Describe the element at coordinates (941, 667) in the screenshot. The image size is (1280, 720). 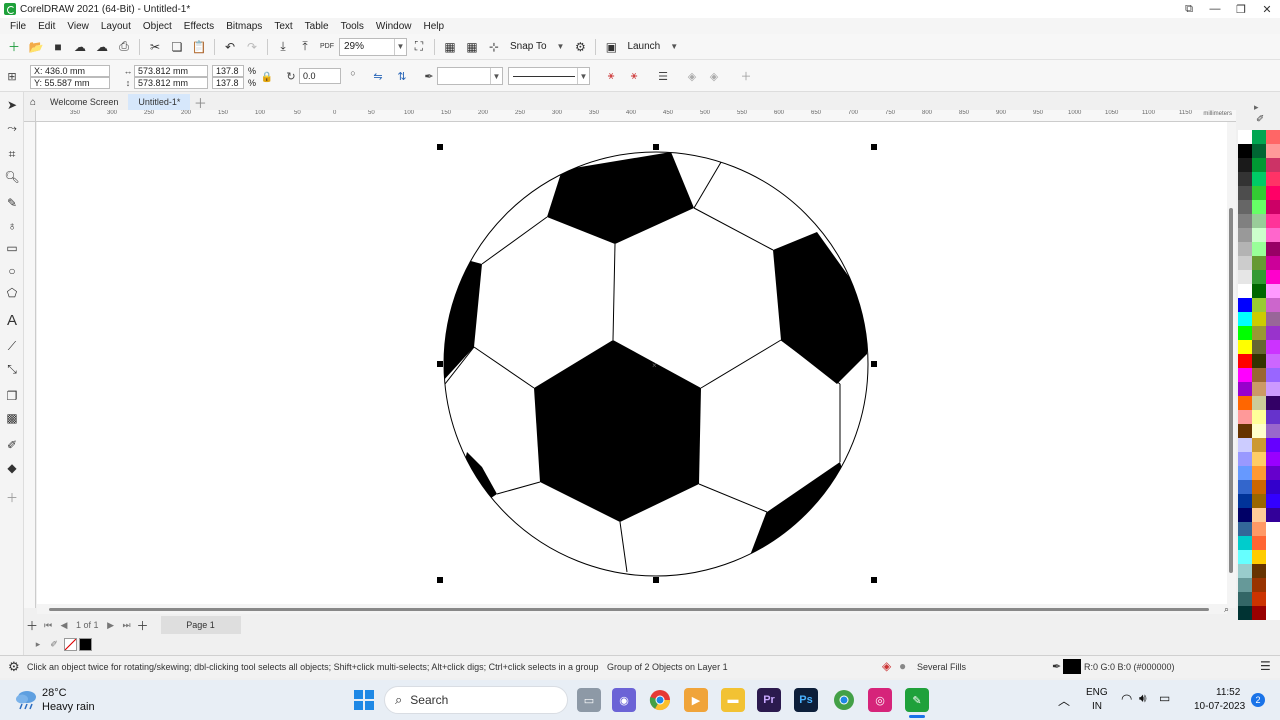
I see `status-fill: Several Fills` at that location.